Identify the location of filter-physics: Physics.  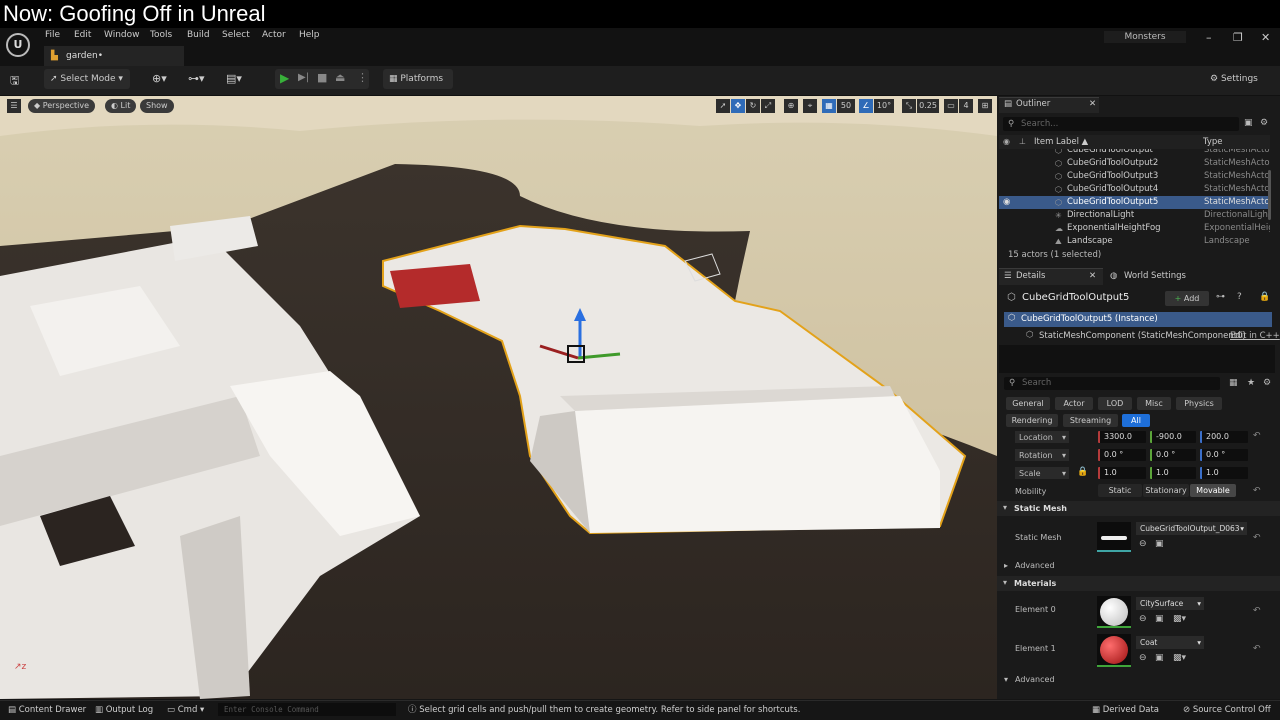
(1199, 403).